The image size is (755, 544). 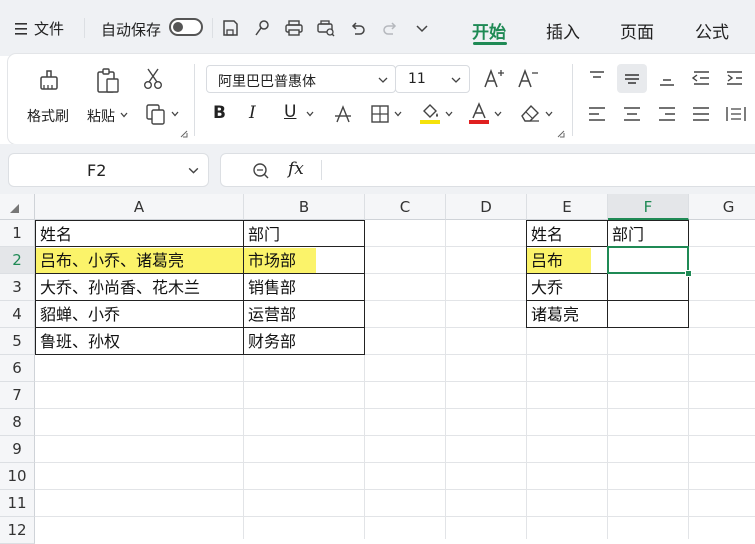 I want to click on print-icon, so click(x=294, y=28).